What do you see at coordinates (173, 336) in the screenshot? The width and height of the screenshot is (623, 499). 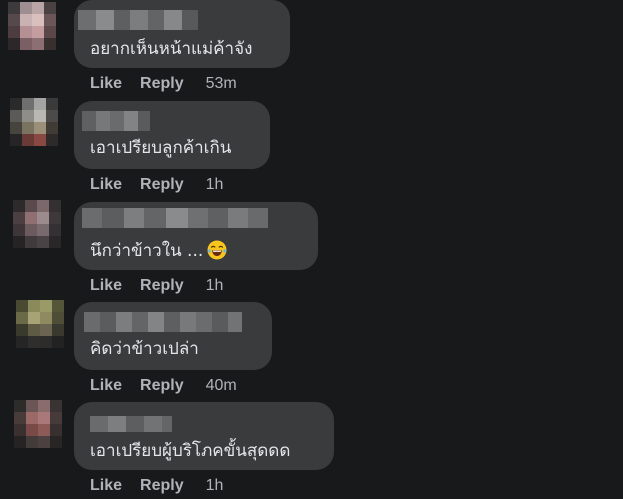 I see `comment-bubble: คิดว่าข้าวเปล่า` at bounding box center [173, 336].